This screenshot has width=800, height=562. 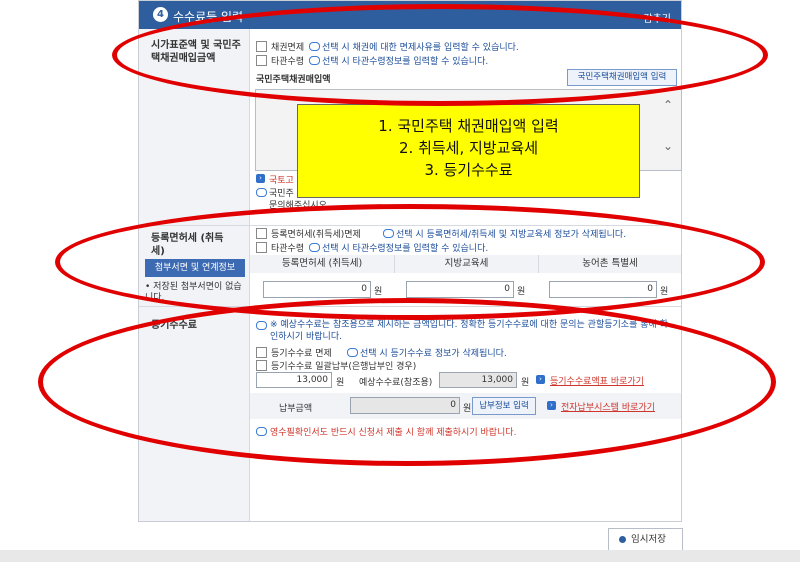 I want to click on temp-save-label: 임시저장, so click(x=648, y=539).